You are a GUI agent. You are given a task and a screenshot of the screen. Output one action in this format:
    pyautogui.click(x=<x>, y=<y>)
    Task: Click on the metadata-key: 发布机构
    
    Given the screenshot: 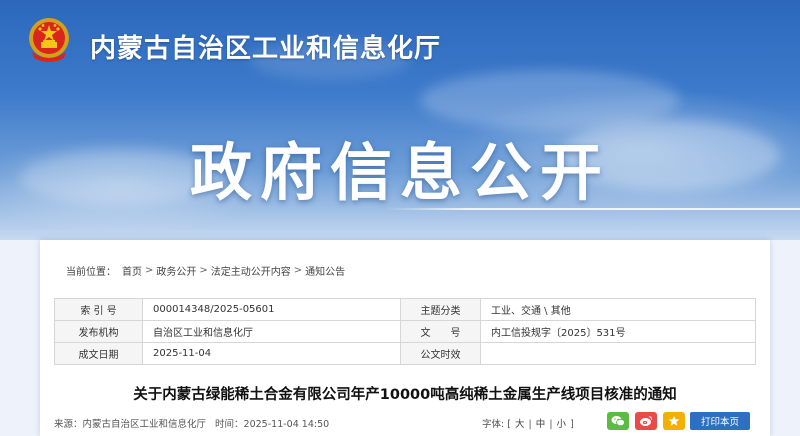 What is the action you would take?
    pyautogui.click(x=98, y=331)
    